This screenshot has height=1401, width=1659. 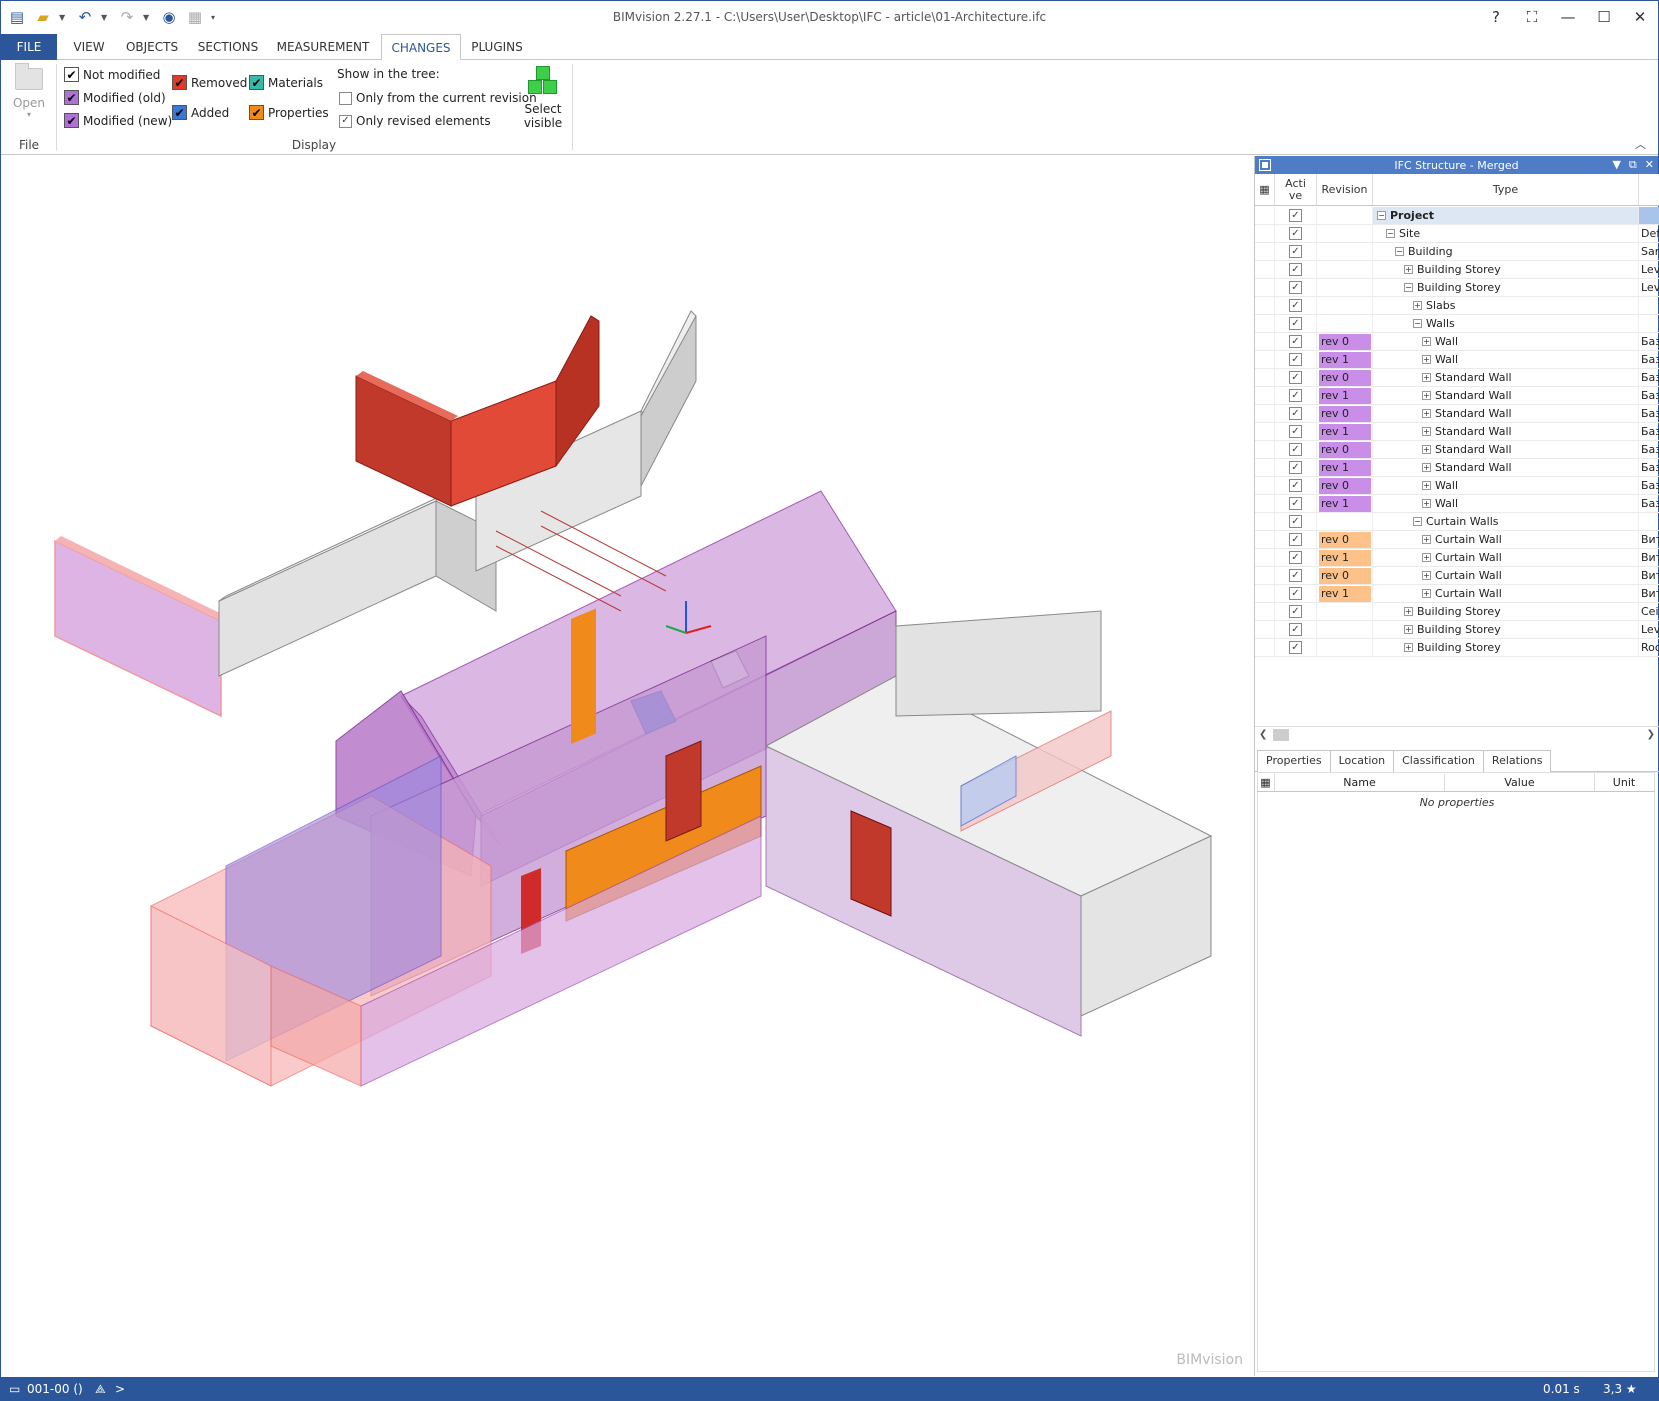 What do you see at coordinates (1362, 761) in the screenshot?
I see `tab-location: Location` at bounding box center [1362, 761].